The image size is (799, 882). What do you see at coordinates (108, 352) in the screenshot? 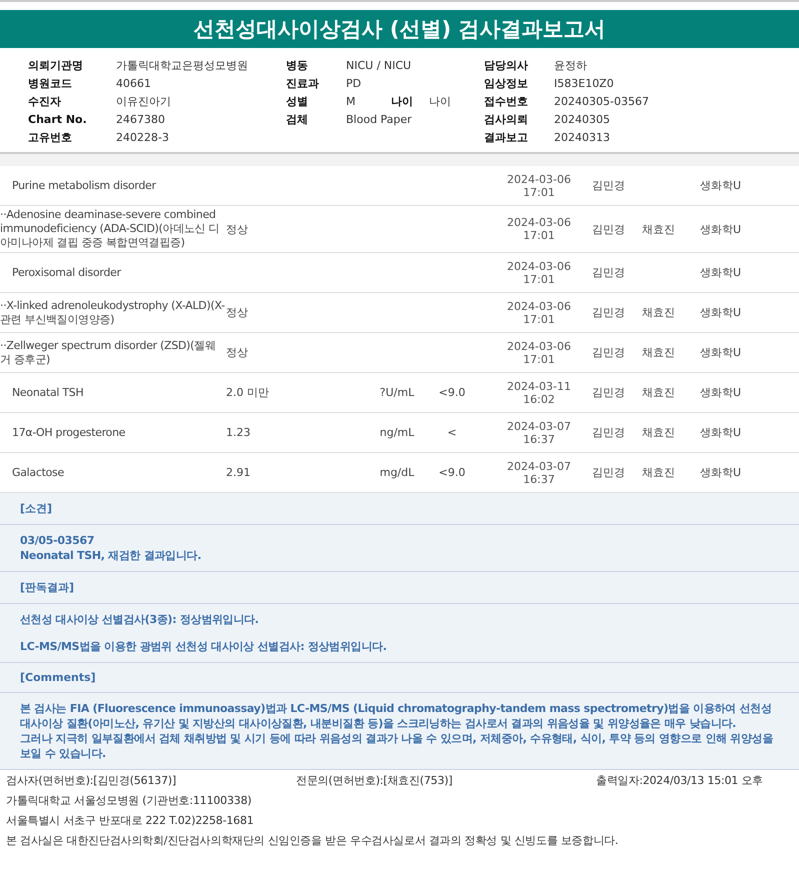
I see `test-name: ··Zellweger spectrum disorder (ZSD)(젤웨거 증후군)` at bounding box center [108, 352].